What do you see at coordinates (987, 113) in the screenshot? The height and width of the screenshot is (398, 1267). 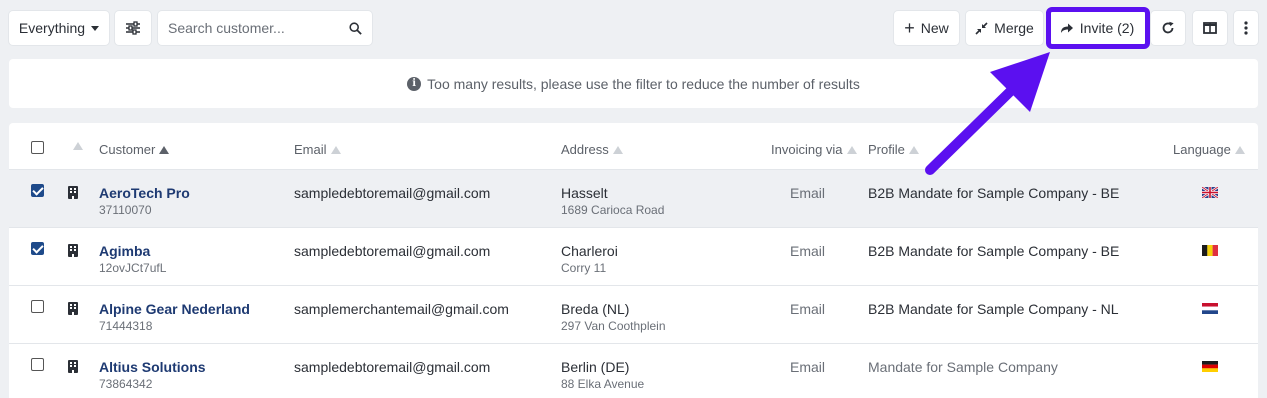 I see `annotation-arrow` at bounding box center [987, 113].